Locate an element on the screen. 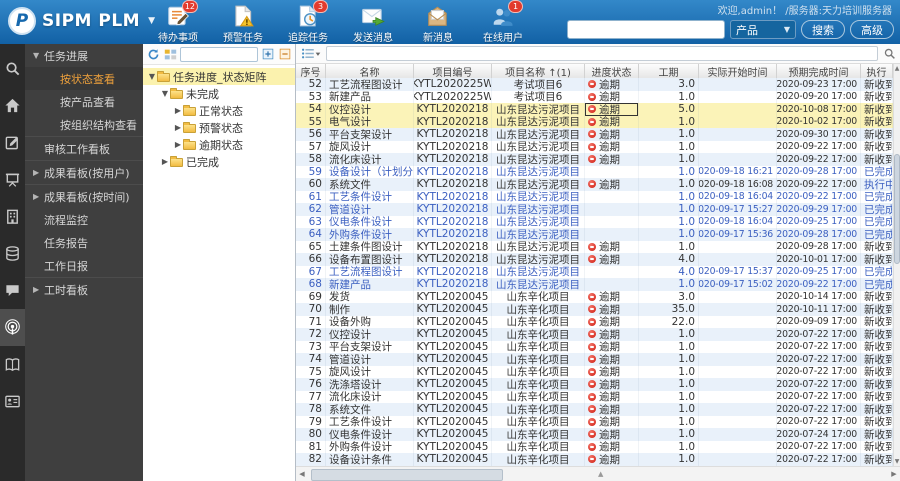 The image size is (900, 481). table-cell: 平台支架设计 is located at coordinates (370, 134).